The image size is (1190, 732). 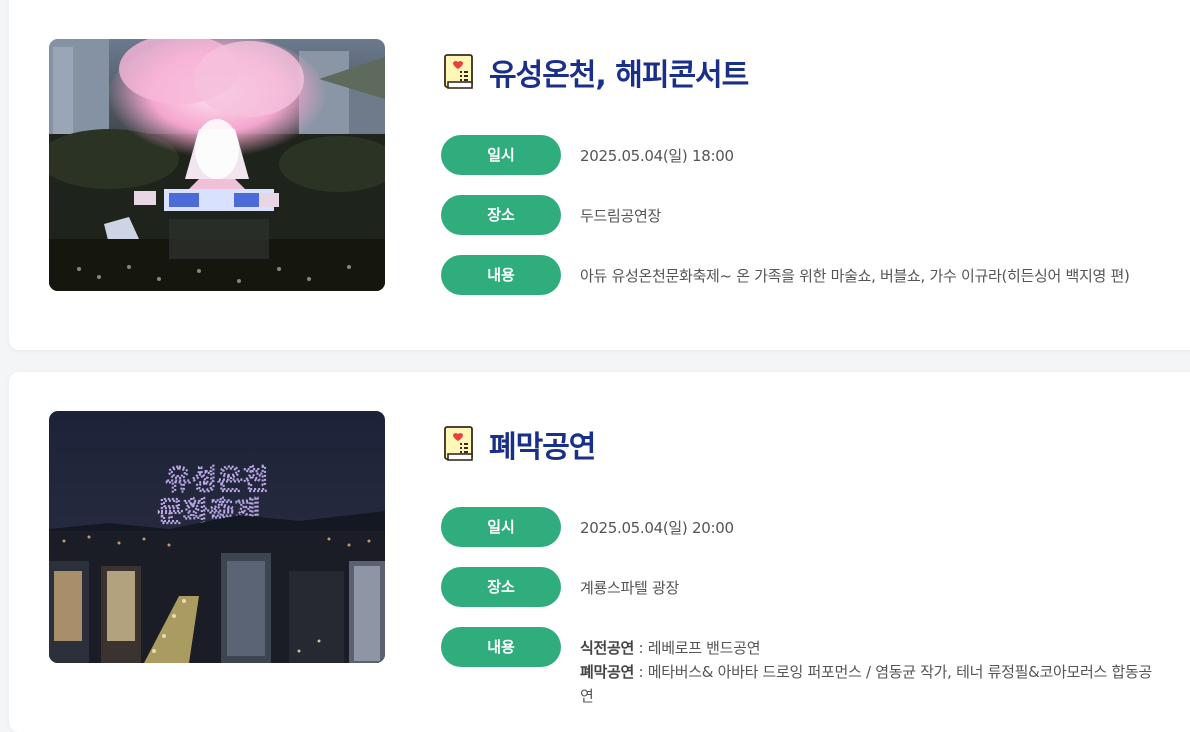 I want to click on date-value: 2025.05.04(일) 18:00, so click(x=657, y=156).